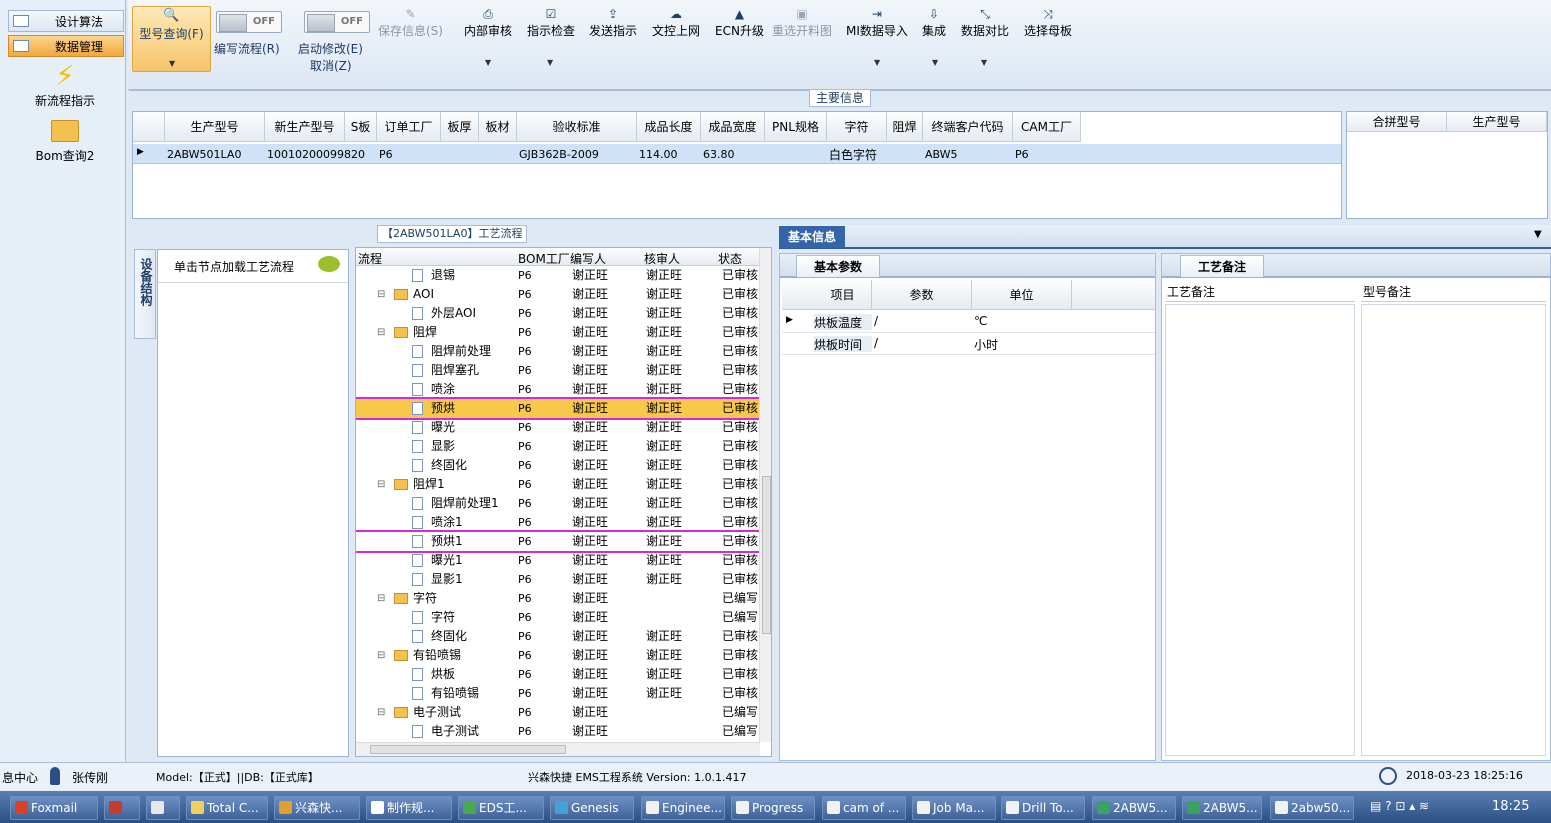 This screenshot has width=1551, height=823. Describe the element at coordinates (1453, 530) in the screenshot. I see `model-notes-textarea` at that location.